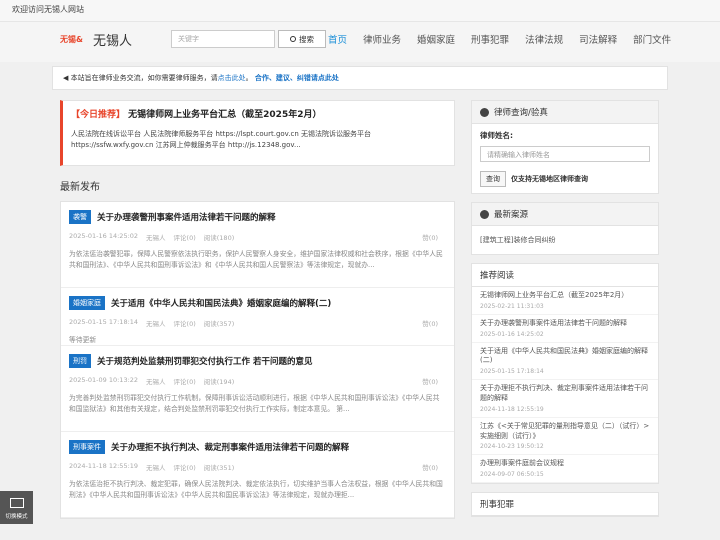  Describe the element at coordinates (16, 503) in the screenshot. I see `monitor-icon` at that location.